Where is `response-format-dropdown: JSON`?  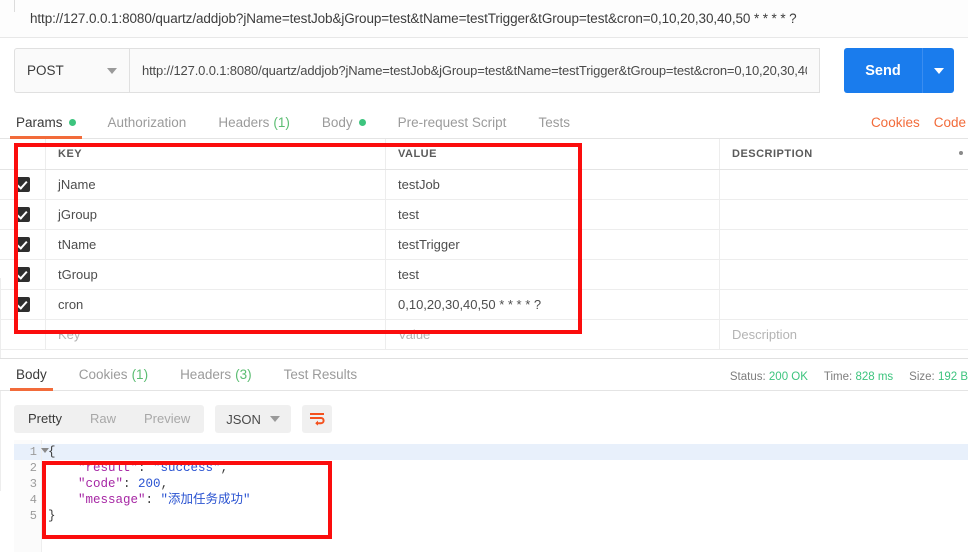 response-format-dropdown: JSON is located at coordinates (253, 419).